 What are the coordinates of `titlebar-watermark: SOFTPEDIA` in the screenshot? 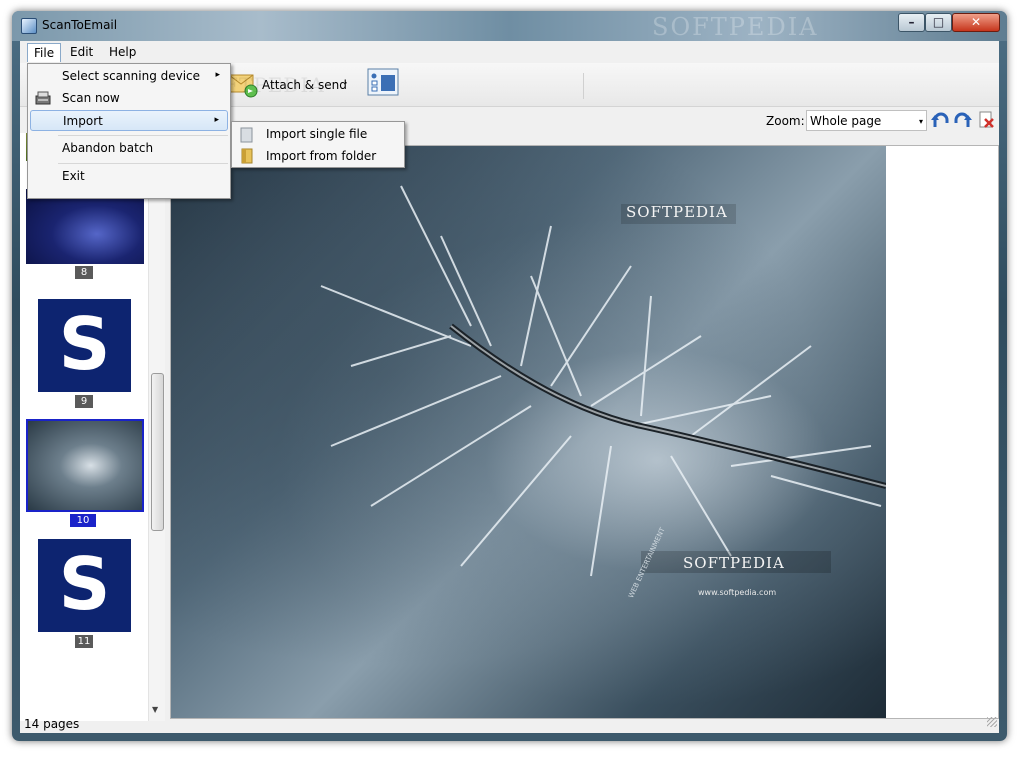 It's located at (735, 27).